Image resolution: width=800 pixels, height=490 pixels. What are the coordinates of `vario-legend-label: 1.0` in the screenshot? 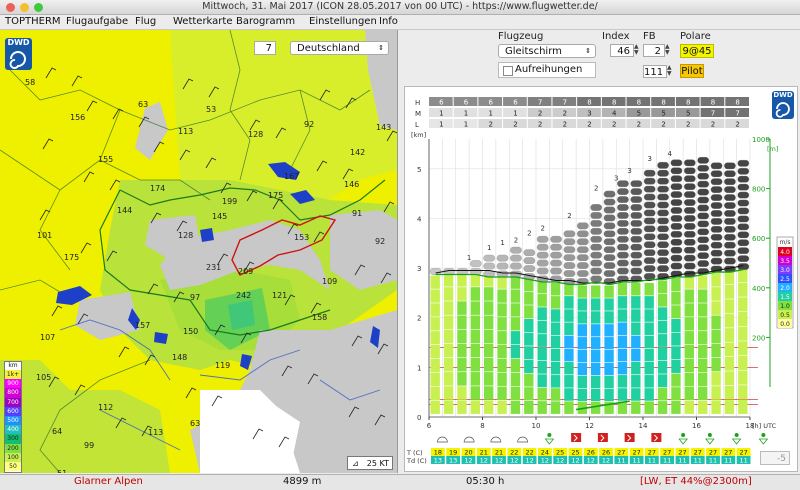 It's located at (785, 306).